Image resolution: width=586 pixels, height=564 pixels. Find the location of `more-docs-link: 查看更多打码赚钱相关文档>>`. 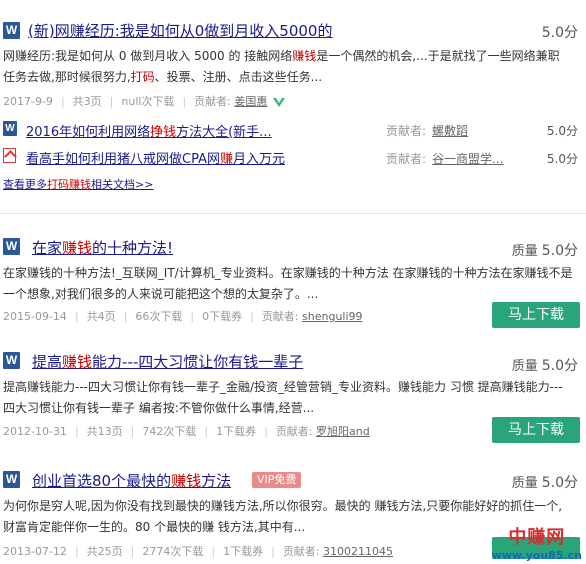

more-docs-link: 查看更多打码赚钱相关文档>> is located at coordinates (78, 184).